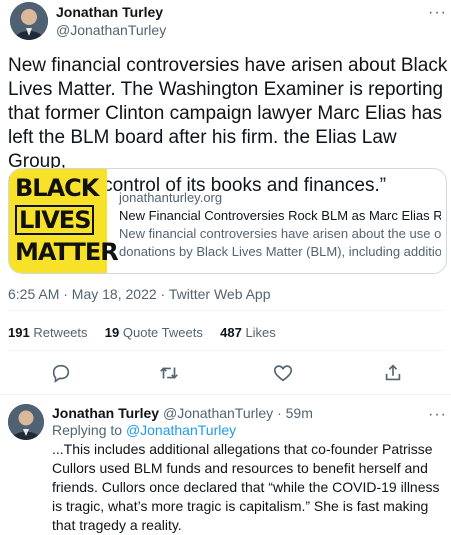 The width and height of the screenshot is (451, 535). Describe the element at coordinates (61, 373) in the screenshot. I see `reply-icon` at that location.